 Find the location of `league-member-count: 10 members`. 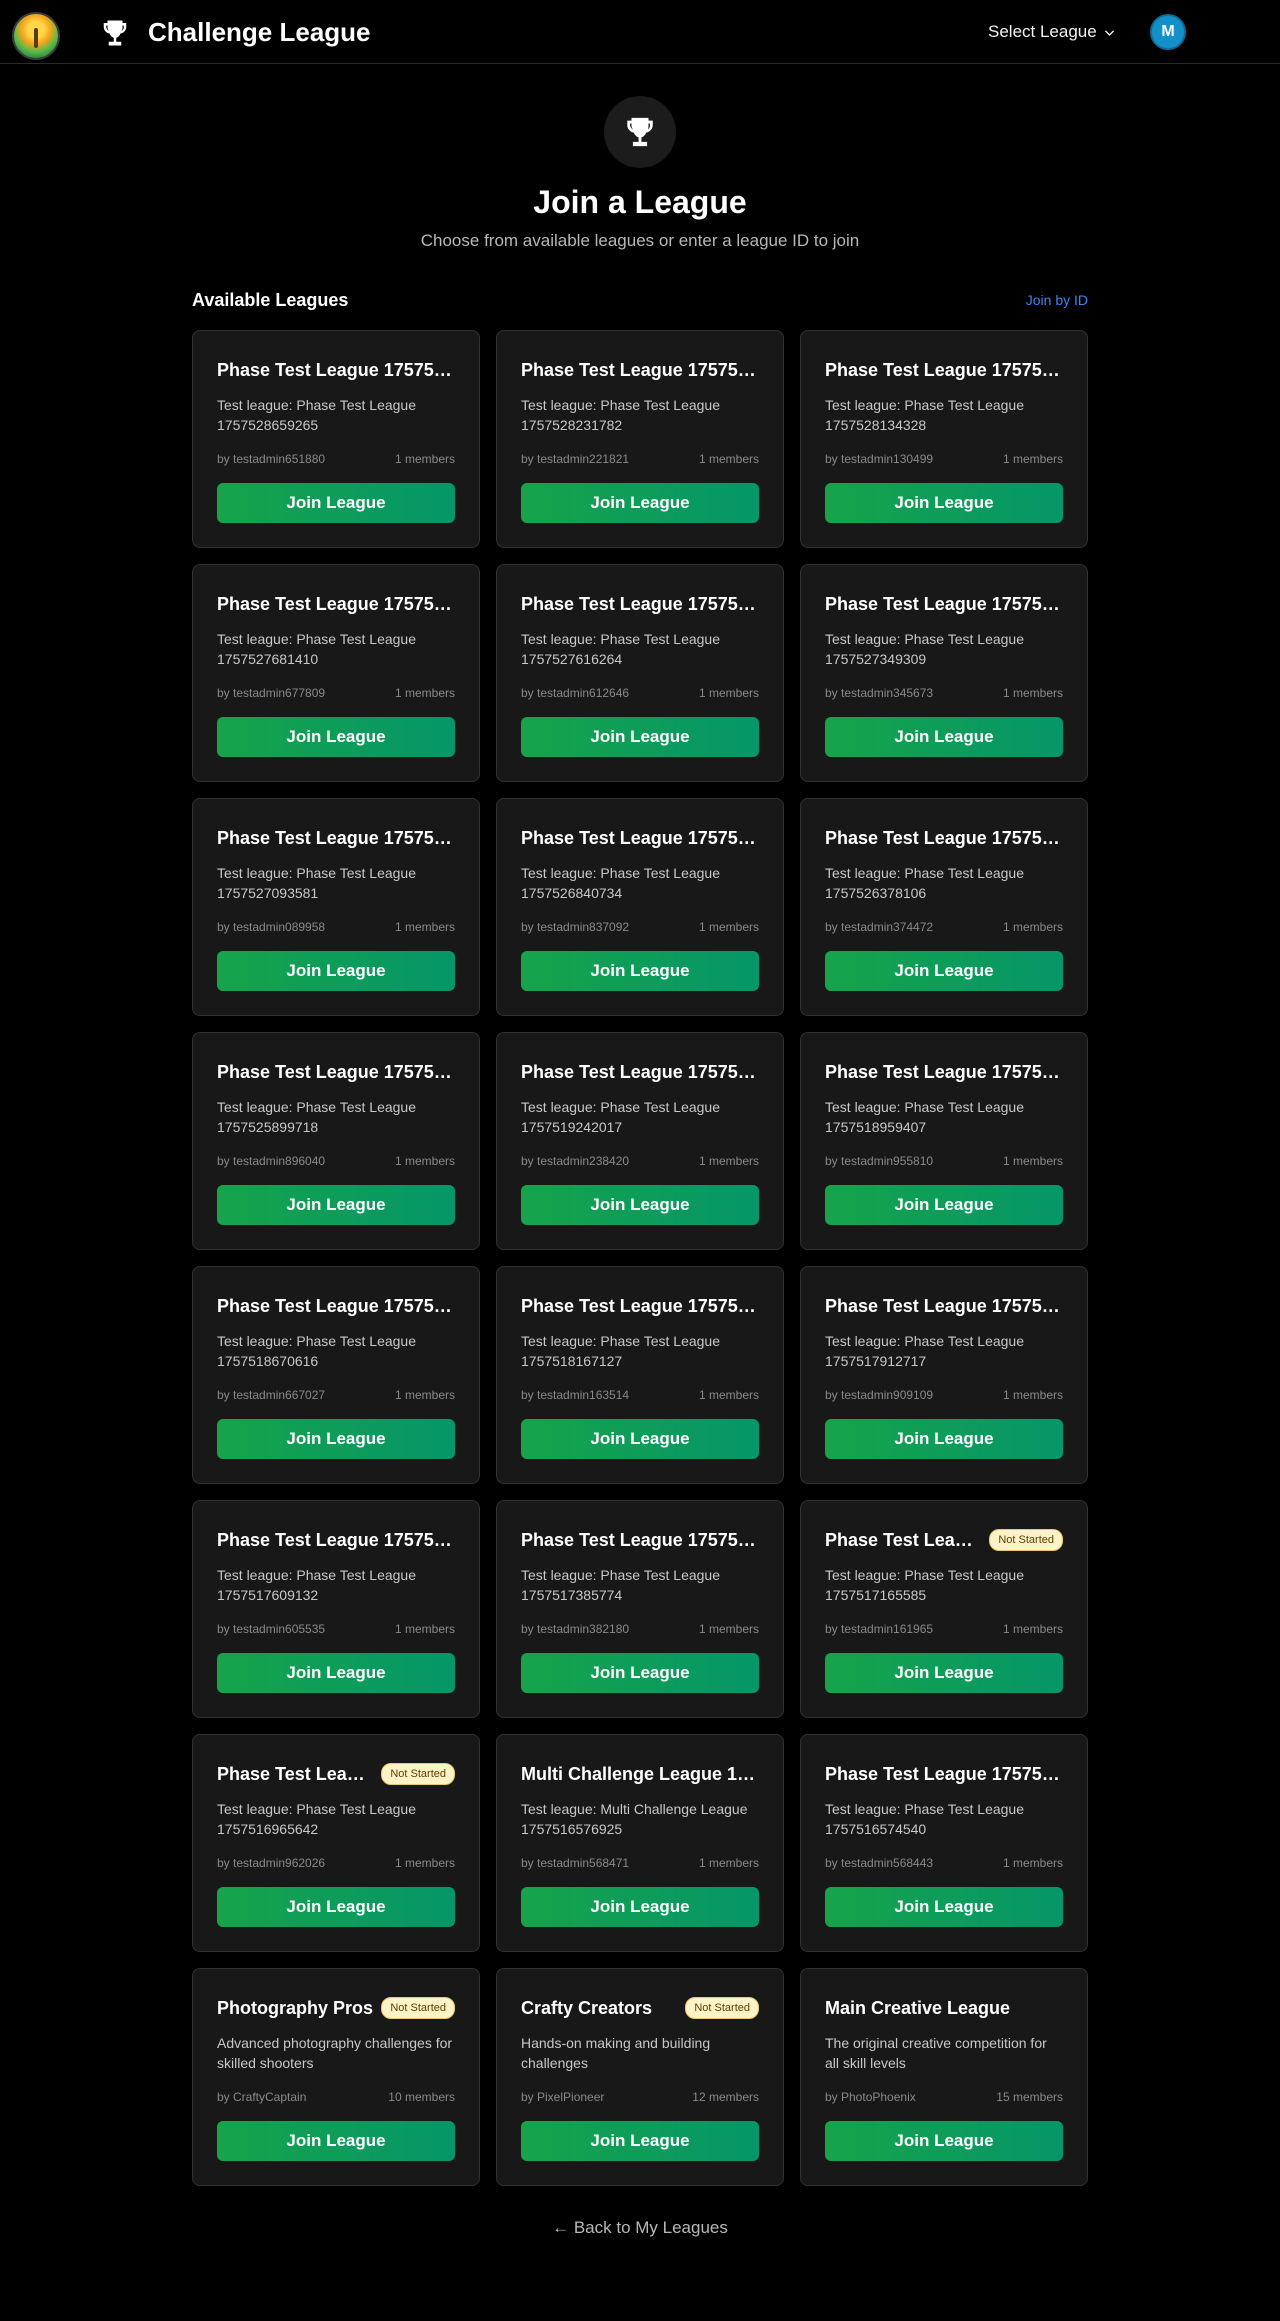

league-member-count: 10 members is located at coordinates (421, 2097).